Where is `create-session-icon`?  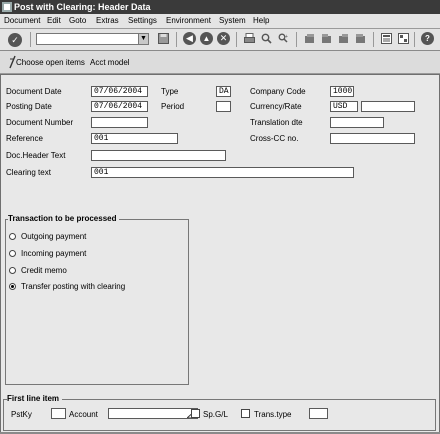 create-session-icon is located at coordinates (386, 38).